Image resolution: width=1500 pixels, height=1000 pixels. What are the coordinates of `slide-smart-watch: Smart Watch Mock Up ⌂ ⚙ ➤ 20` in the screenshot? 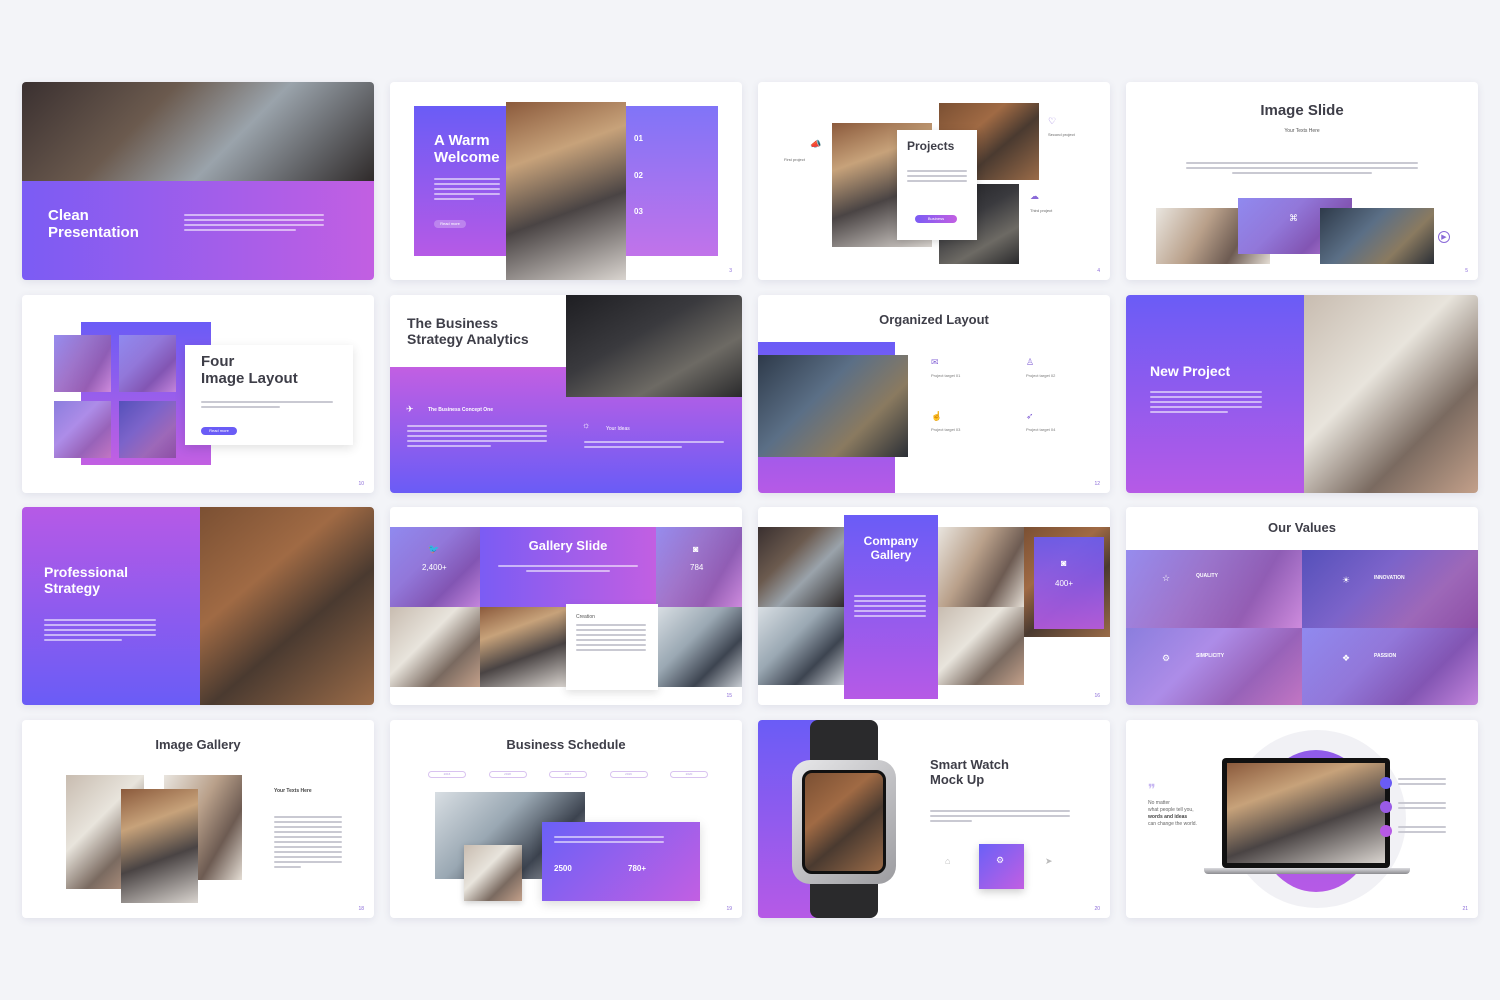 It's located at (934, 819).